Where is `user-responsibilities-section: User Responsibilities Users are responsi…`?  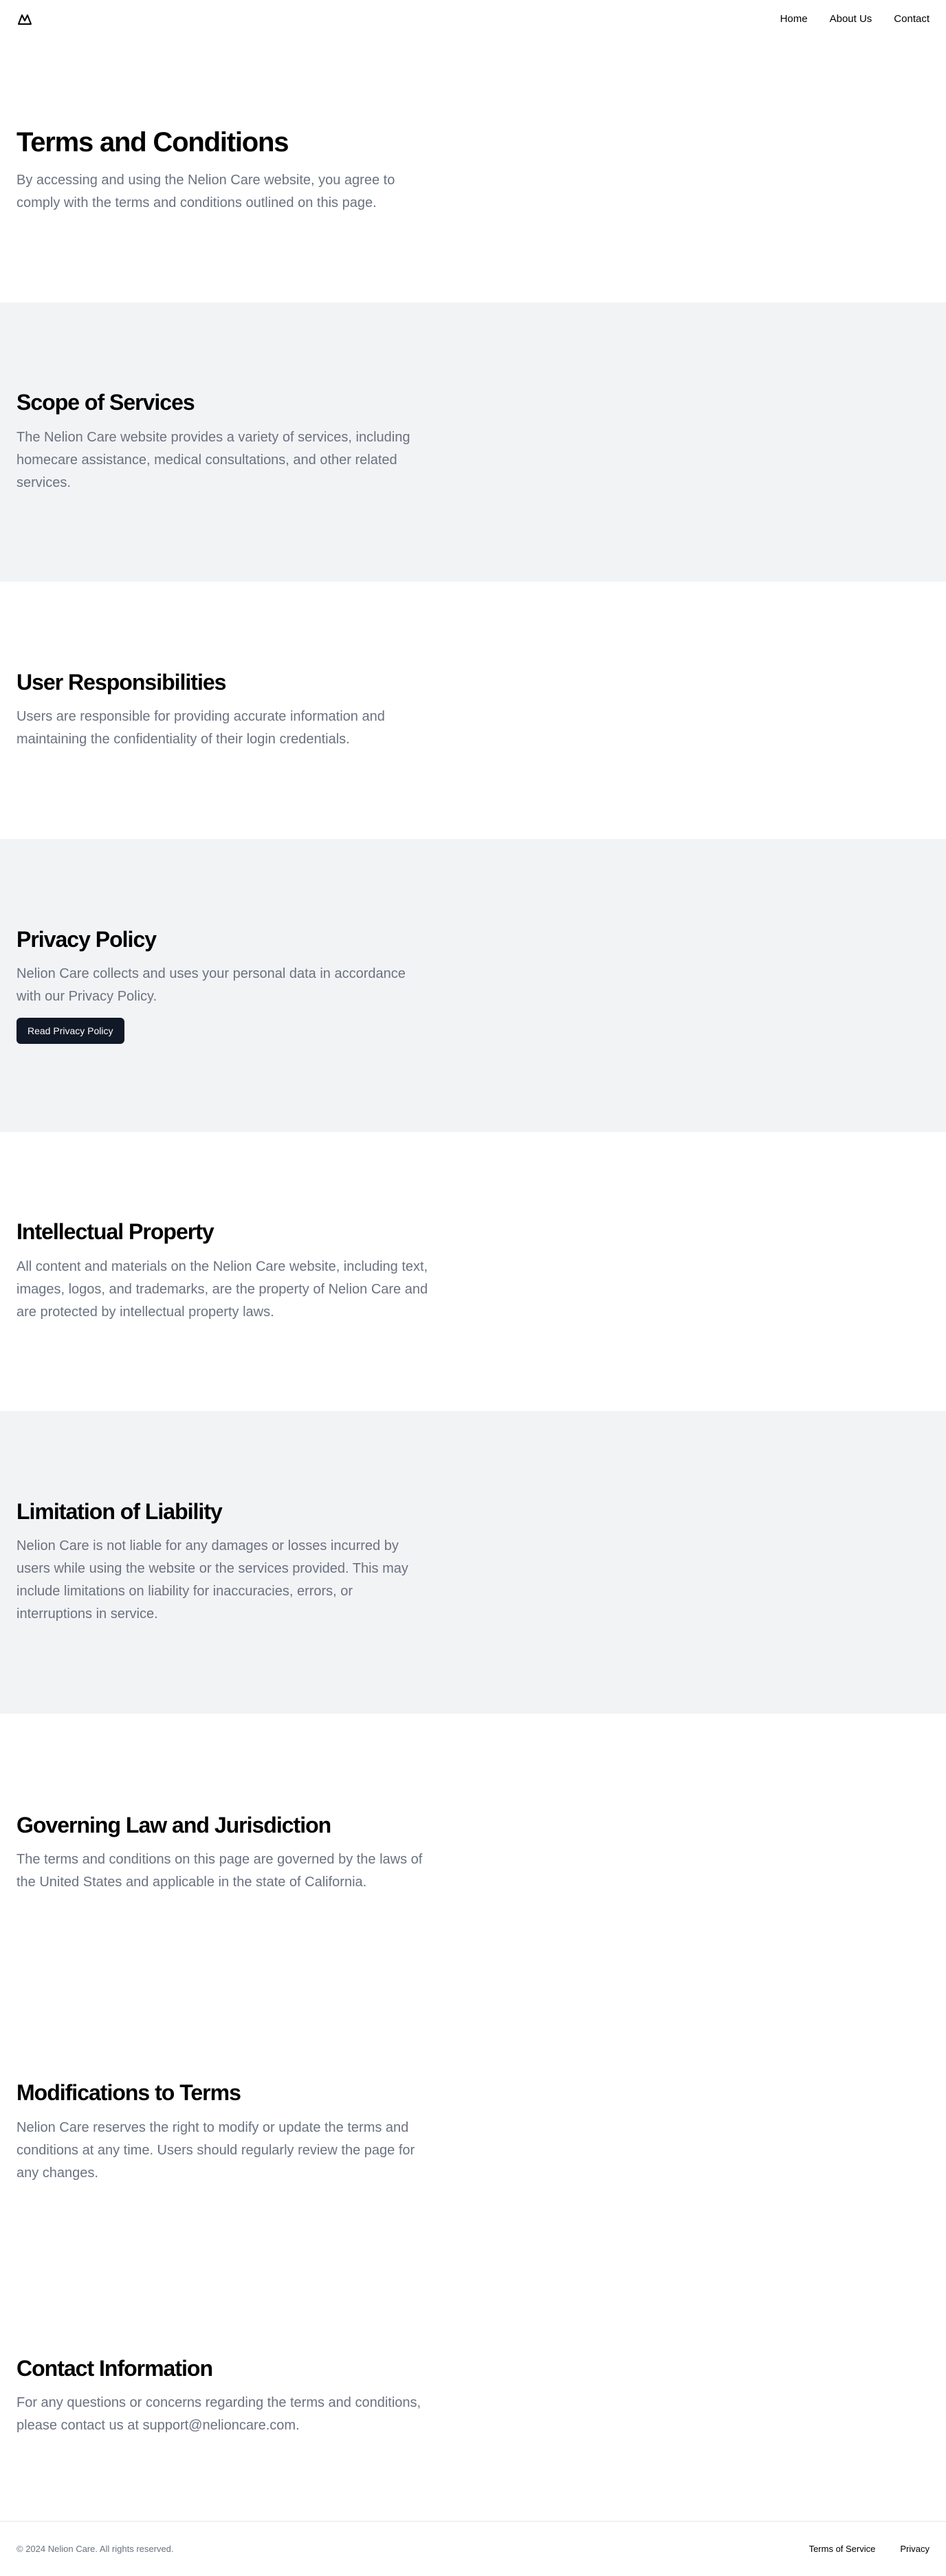
user-responsibilities-section: User Responsibilities Users are responsi… is located at coordinates (473, 711).